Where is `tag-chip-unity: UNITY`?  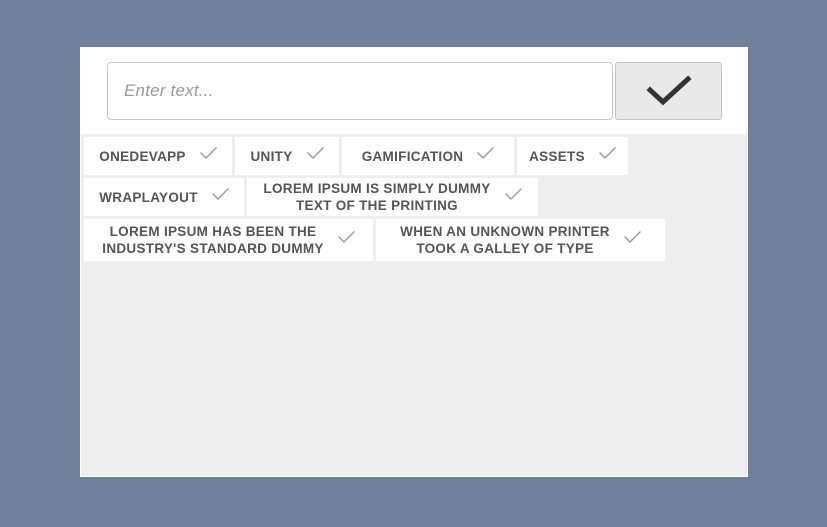
tag-chip-unity: UNITY is located at coordinates (287, 156).